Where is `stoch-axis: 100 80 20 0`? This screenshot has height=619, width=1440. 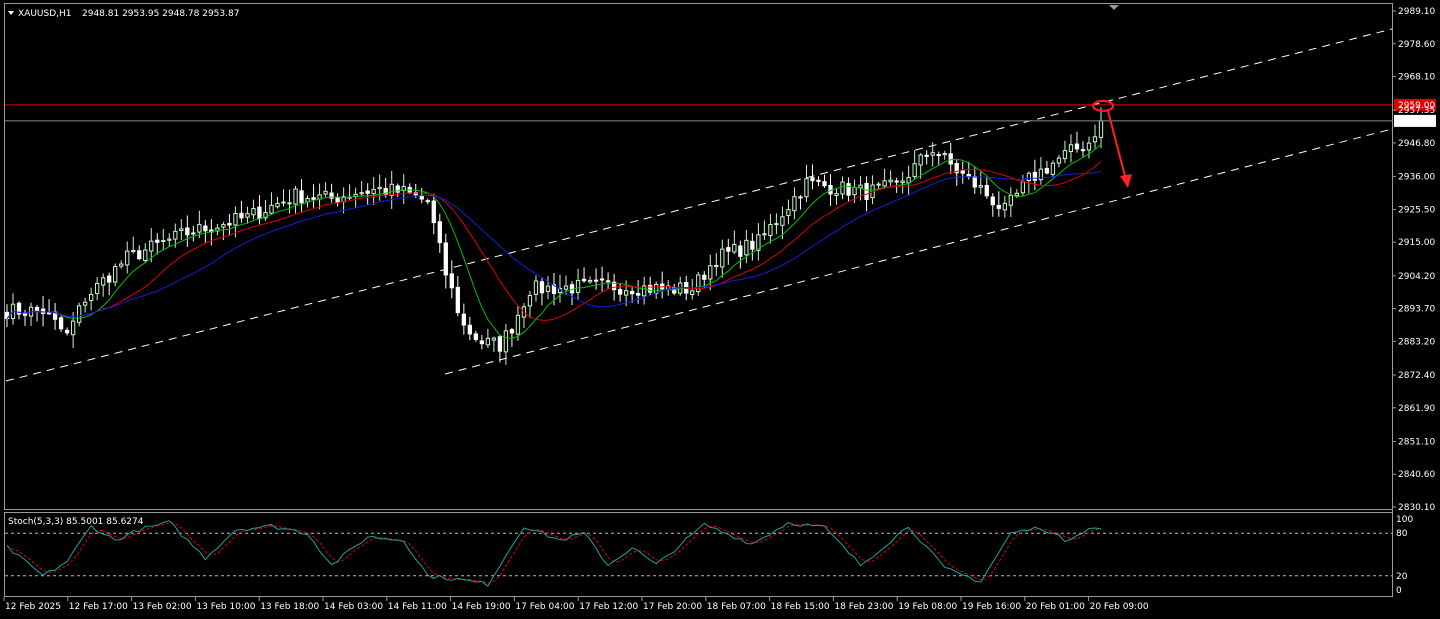
stoch-axis: 100 80 20 0 is located at coordinates (1404, 555).